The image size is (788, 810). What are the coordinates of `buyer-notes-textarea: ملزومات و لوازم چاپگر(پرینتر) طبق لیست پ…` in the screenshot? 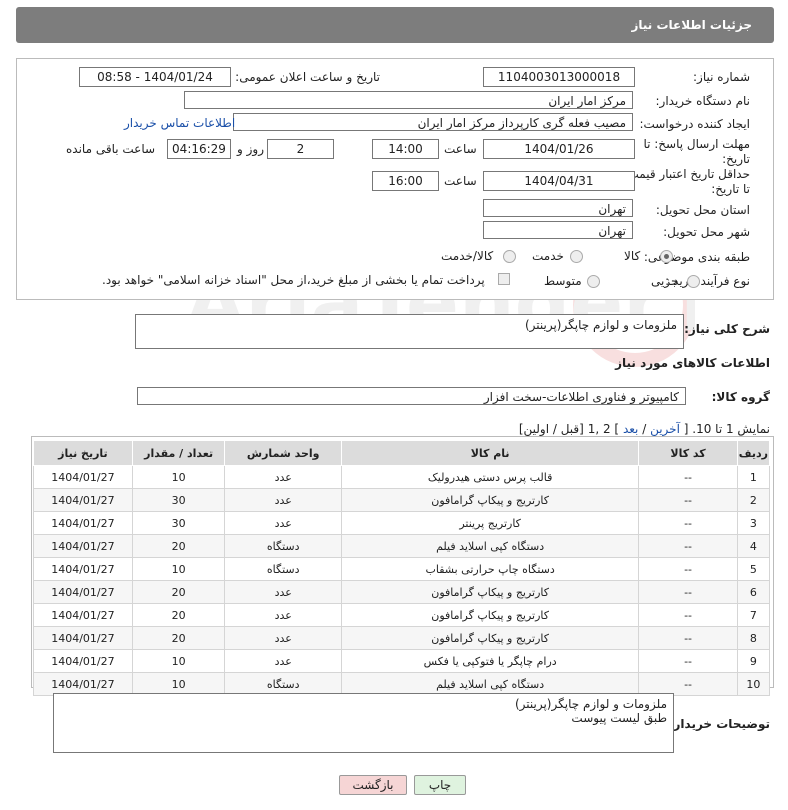 It's located at (363, 723).